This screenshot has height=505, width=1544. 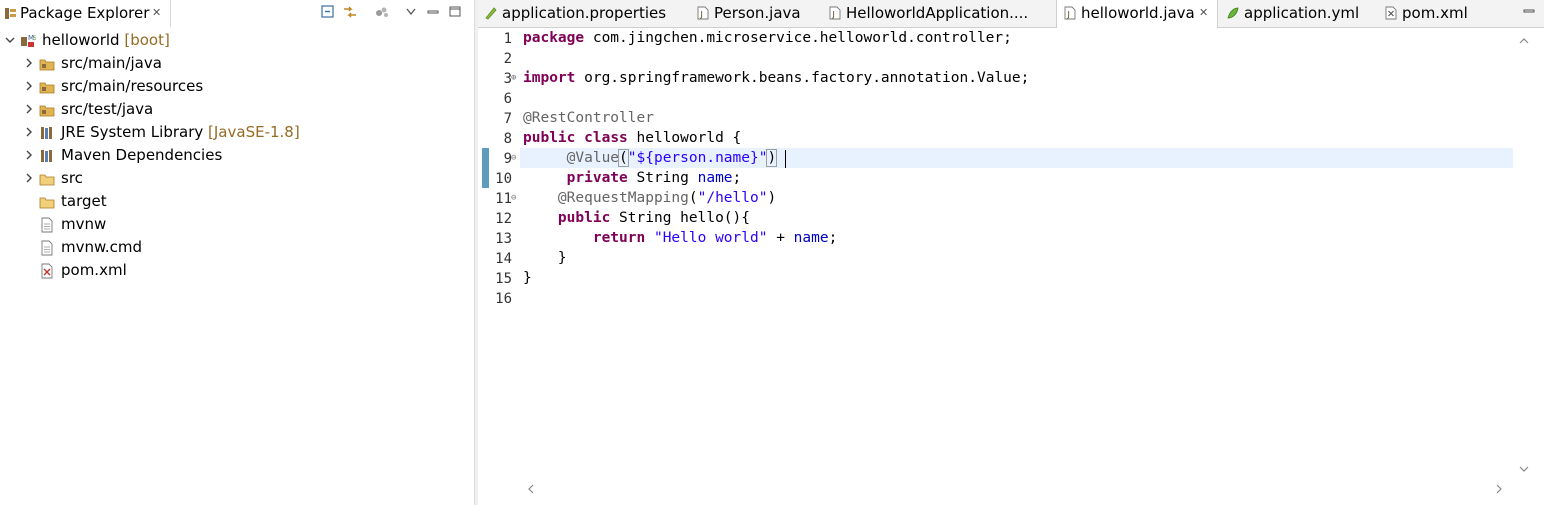 I want to click on text-caret, so click(x=785, y=159).